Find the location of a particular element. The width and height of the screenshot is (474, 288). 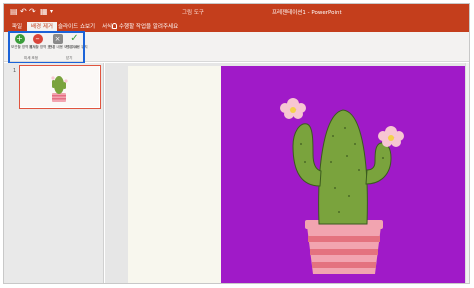

slide-thumbnail is located at coordinates (60, 87).